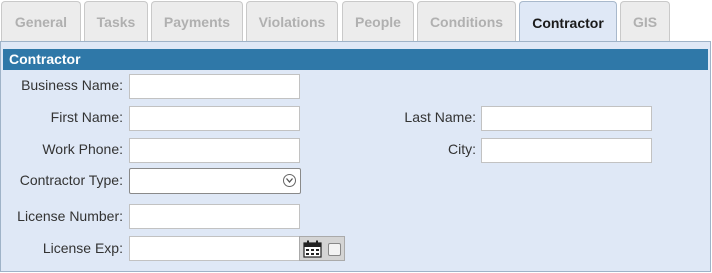 This screenshot has height=273, width=712. What do you see at coordinates (70, 216) in the screenshot?
I see `license-number-label: License Number:` at bounding box center [70, 216].